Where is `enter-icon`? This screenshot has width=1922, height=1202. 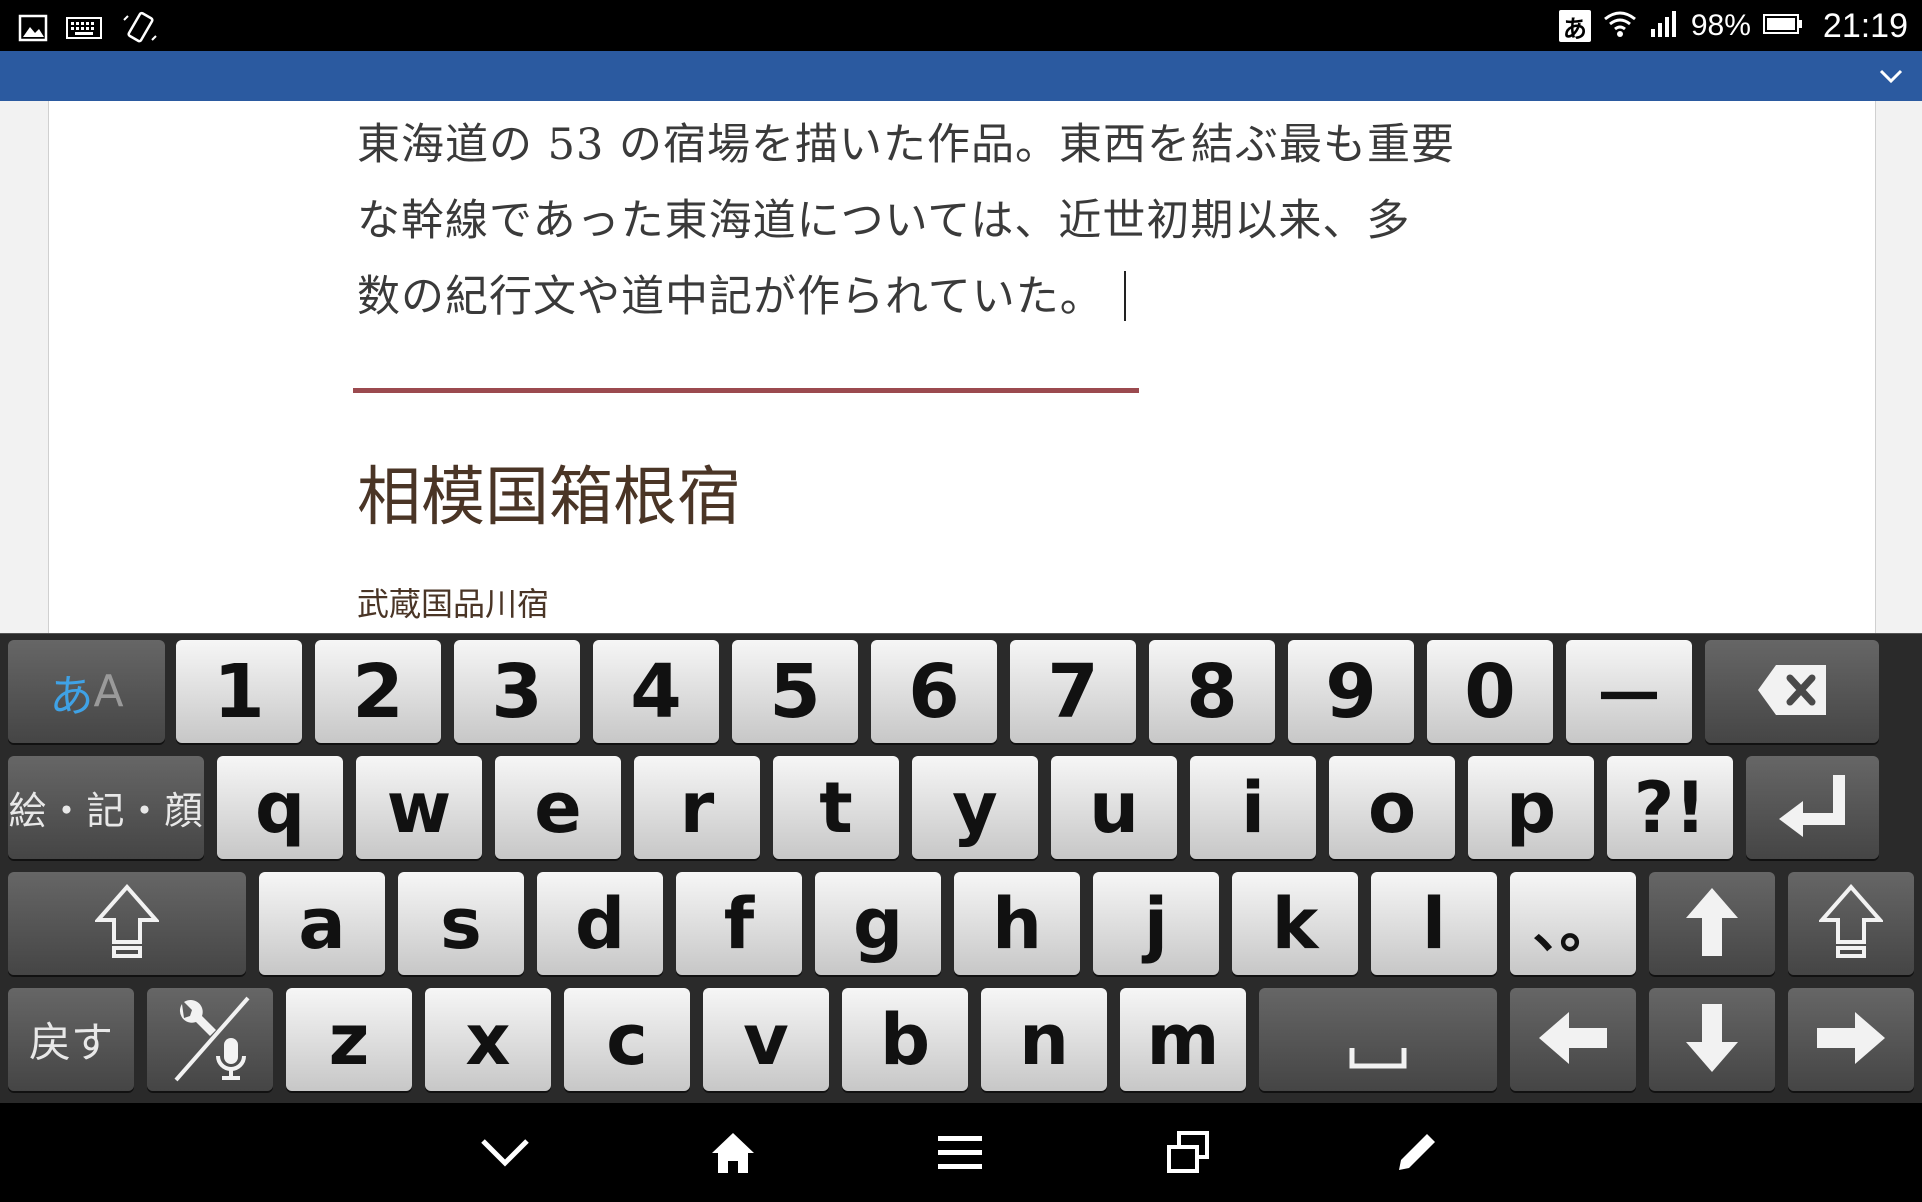 enter-icon is located at coordinates (1813, 808).